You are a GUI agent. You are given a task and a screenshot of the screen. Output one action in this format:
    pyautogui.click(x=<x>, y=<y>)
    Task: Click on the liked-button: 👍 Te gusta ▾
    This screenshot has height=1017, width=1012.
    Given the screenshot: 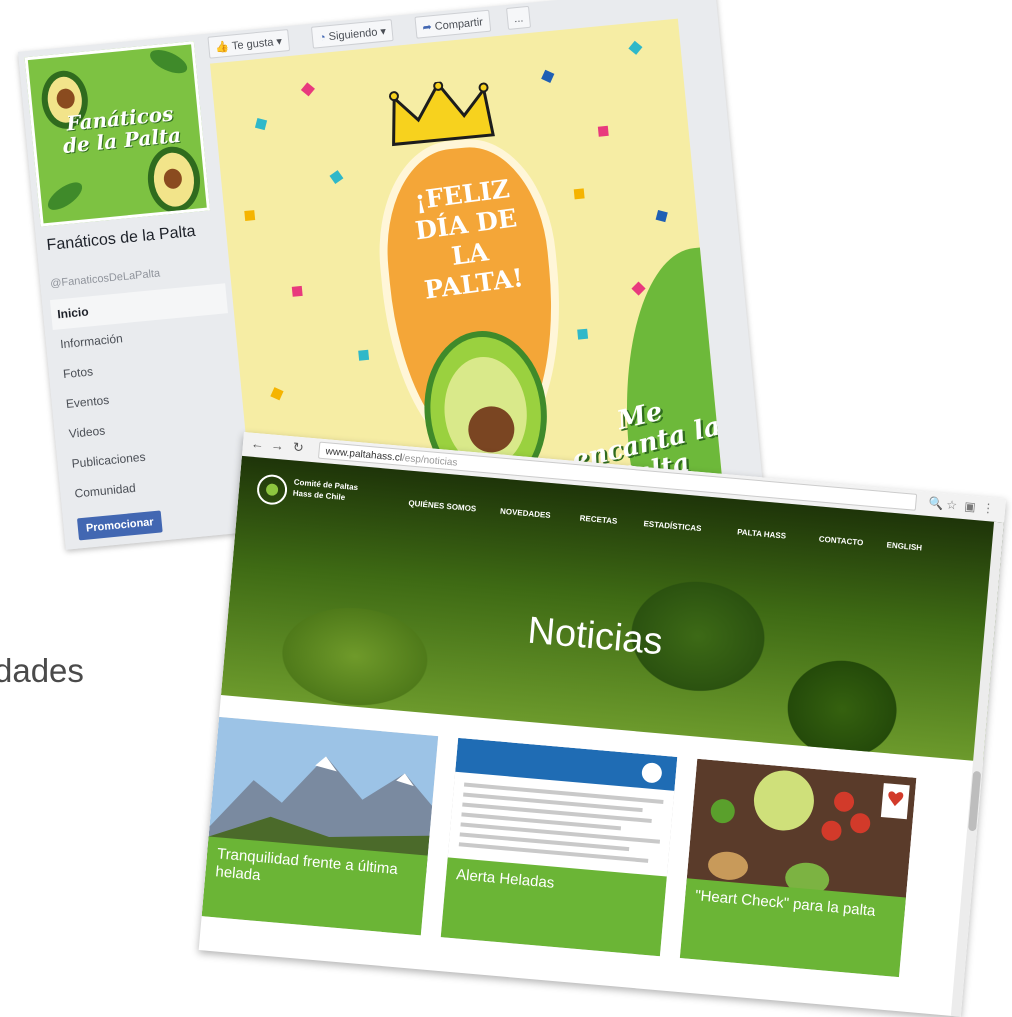 What is the action you would take?
    pyautogui.click(x=248, y=44)
    